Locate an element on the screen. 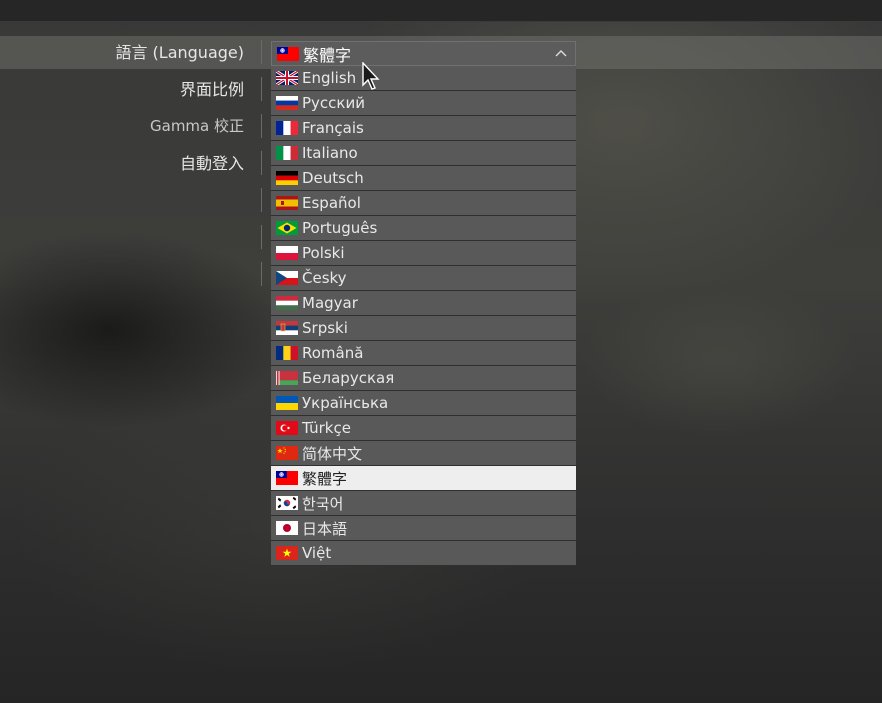 The image size is (882, 703). language-option-romania: Română is located at coordinates (423, 353).